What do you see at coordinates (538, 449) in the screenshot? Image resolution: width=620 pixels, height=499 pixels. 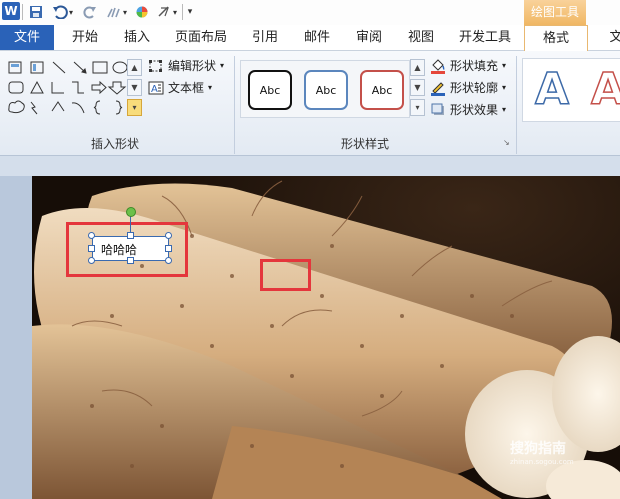 I see `watermark-main-text: 搜狗指南` at bounding box center [538, 449].